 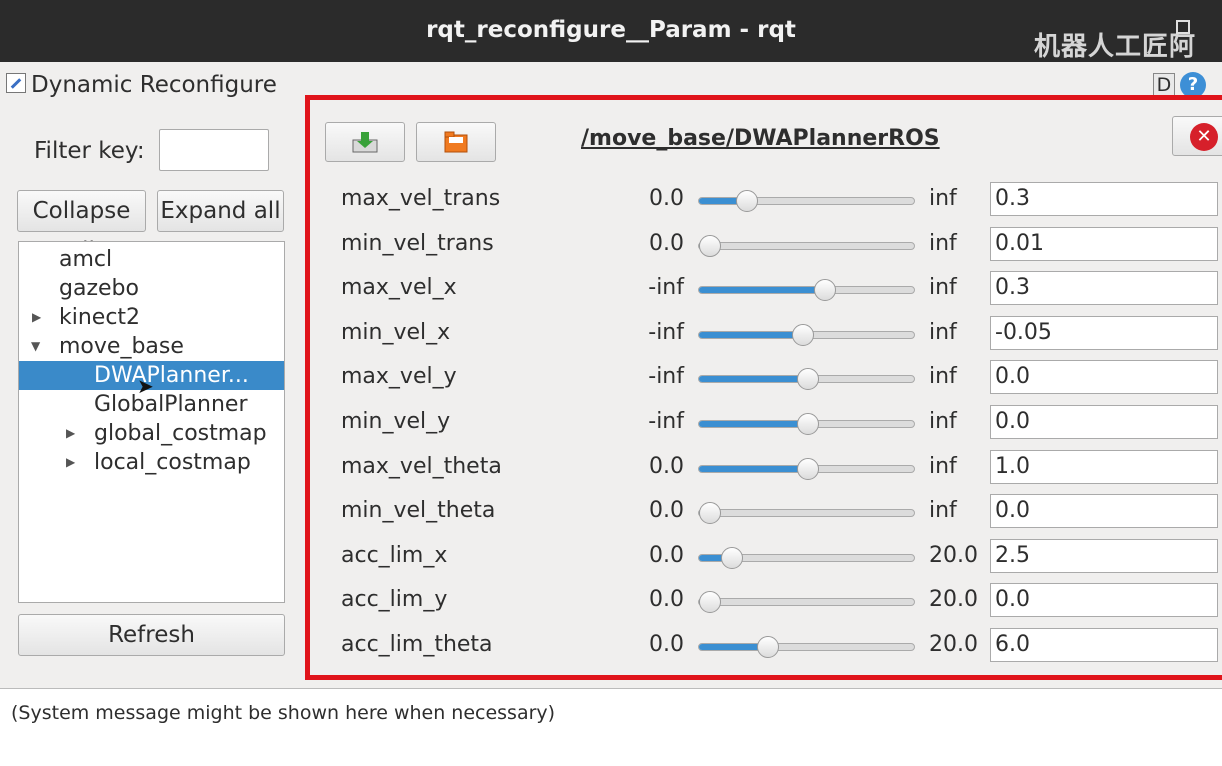 I want to click on param-value-input: 1.0, so click(x=1104, y=466).